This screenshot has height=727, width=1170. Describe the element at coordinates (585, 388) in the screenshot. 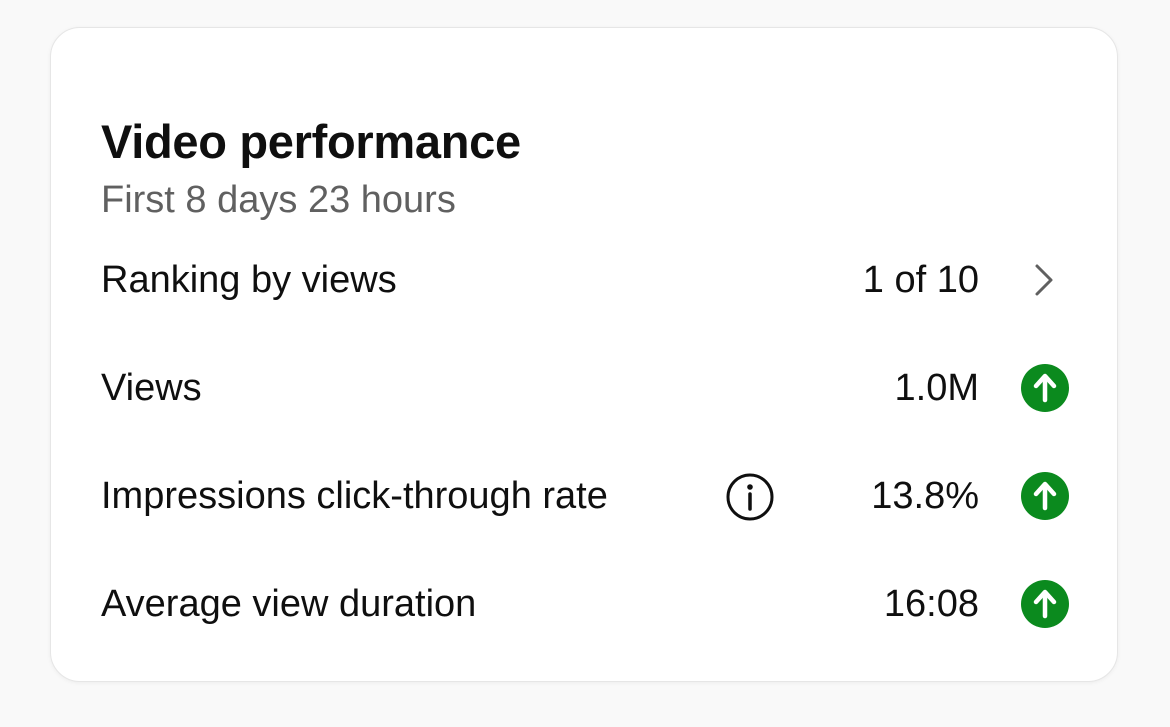

I see `views-row: Views 1.0M` at that location.